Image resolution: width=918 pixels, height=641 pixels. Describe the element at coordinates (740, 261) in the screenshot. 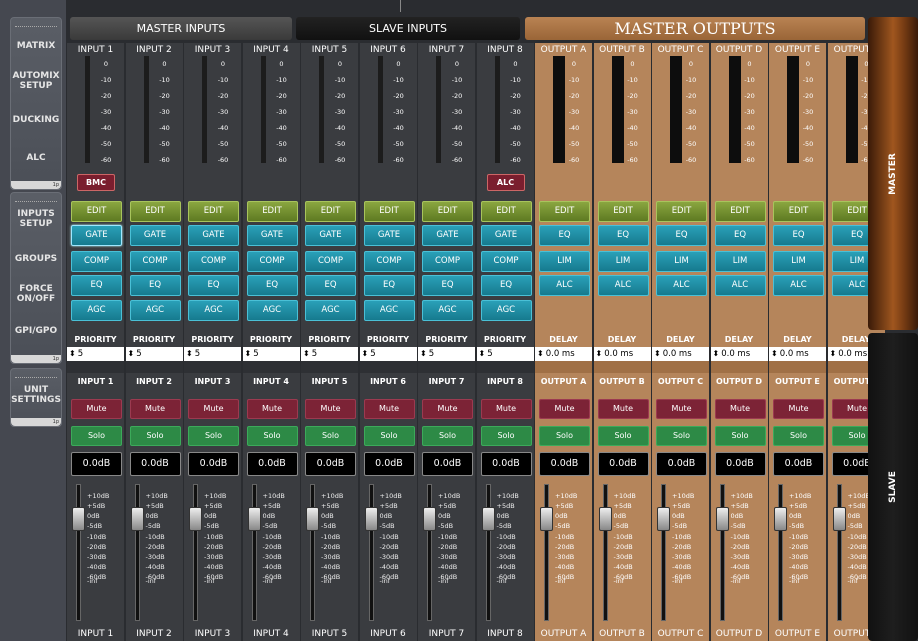

I see `lim-button: LIM` at that location.